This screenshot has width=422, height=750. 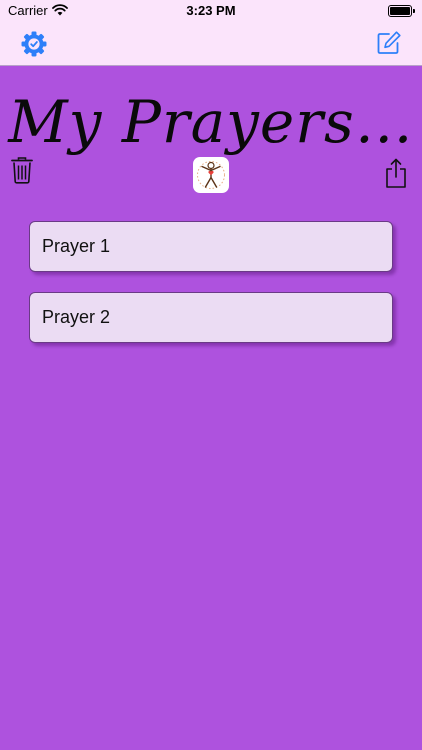 I want to click on share-icon, so click(x=396, y=173).